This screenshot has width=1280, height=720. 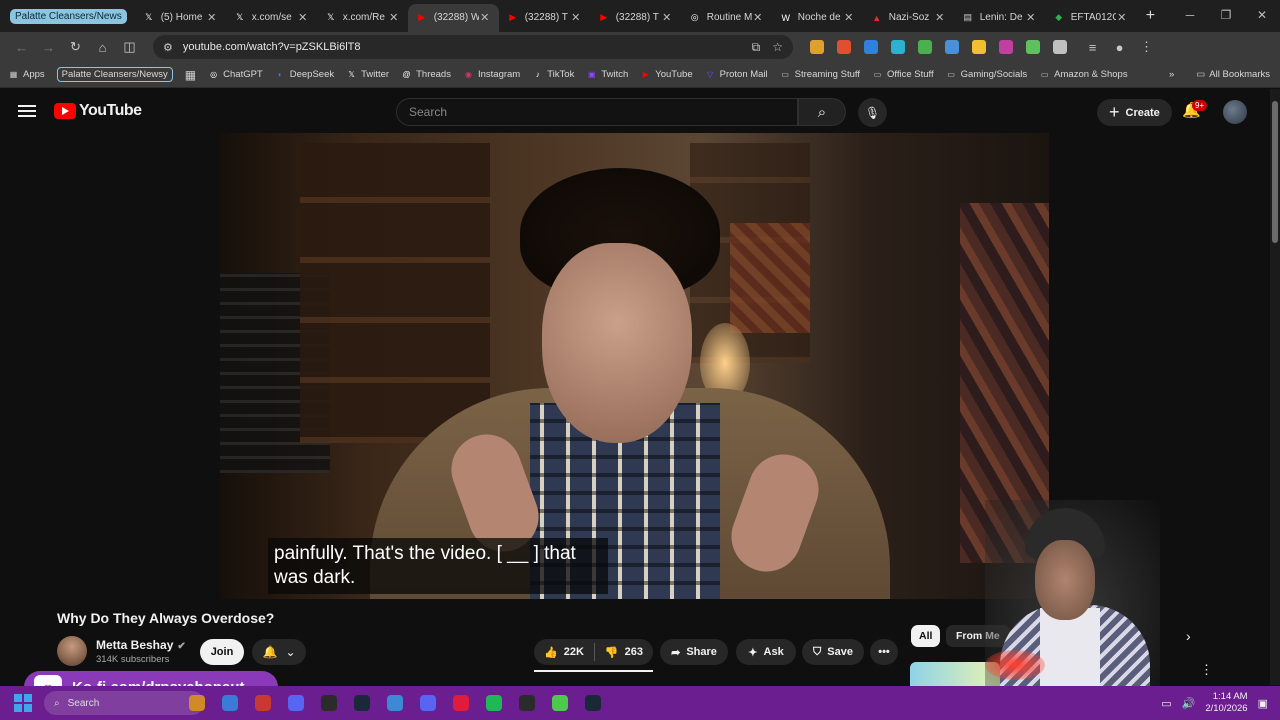 What do you see at coordinates (1146, 47) in the screenshot?
I see `menu-icon: ⋮` at bounding box center [1146, 47].